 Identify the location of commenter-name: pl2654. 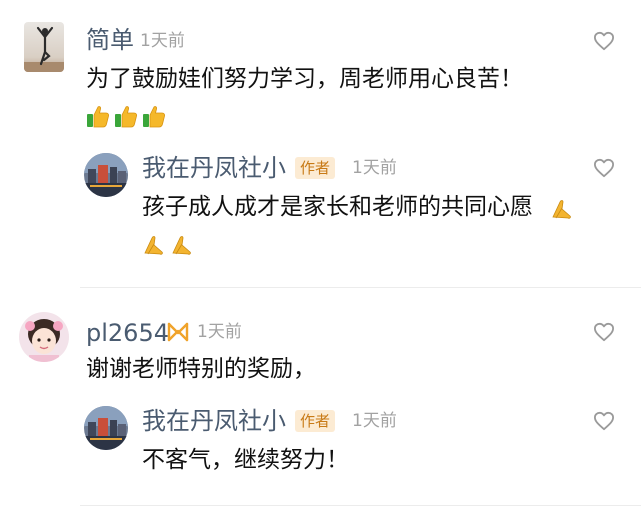
(127, 333).